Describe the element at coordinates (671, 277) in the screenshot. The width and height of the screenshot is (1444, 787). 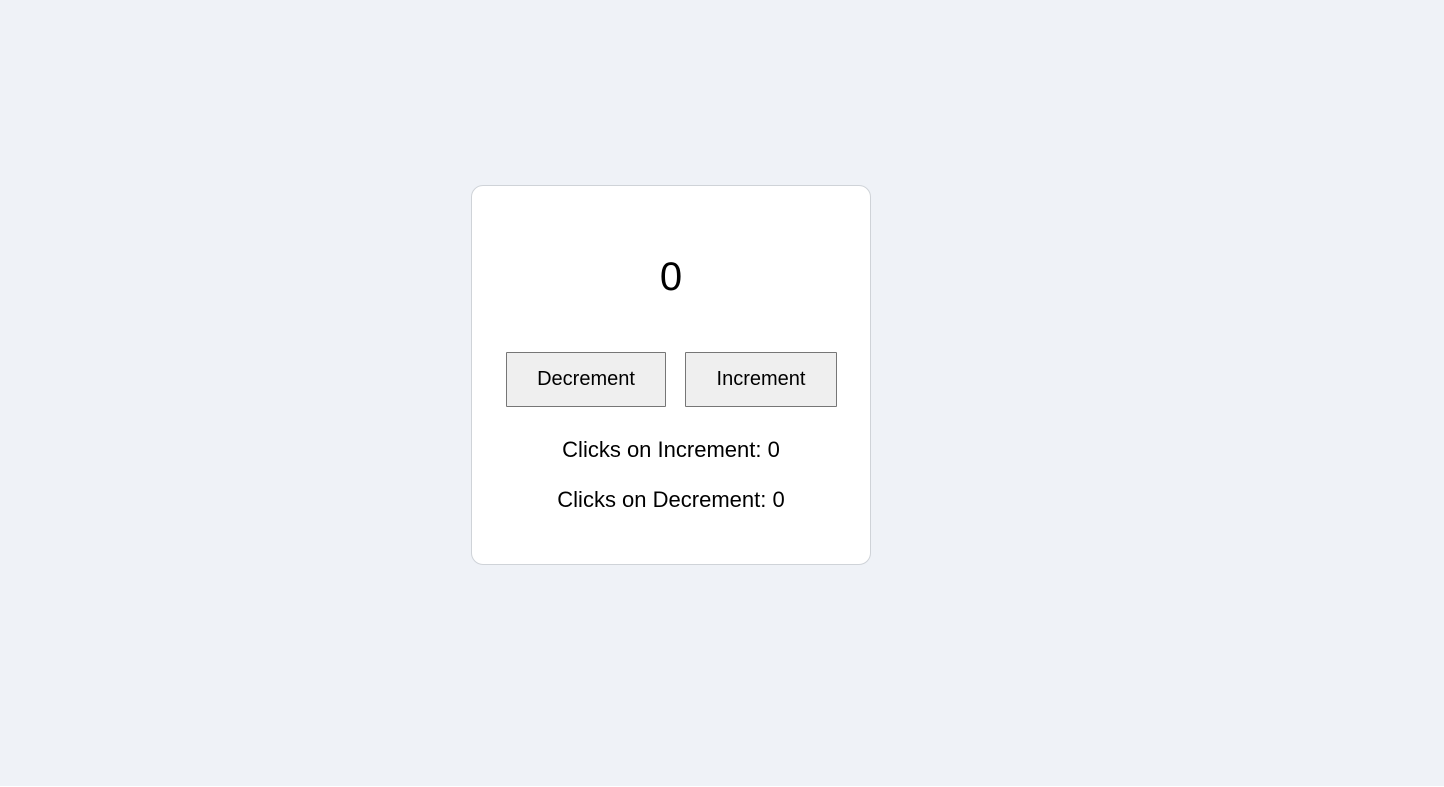
I see `counter-value: 0` at that location.